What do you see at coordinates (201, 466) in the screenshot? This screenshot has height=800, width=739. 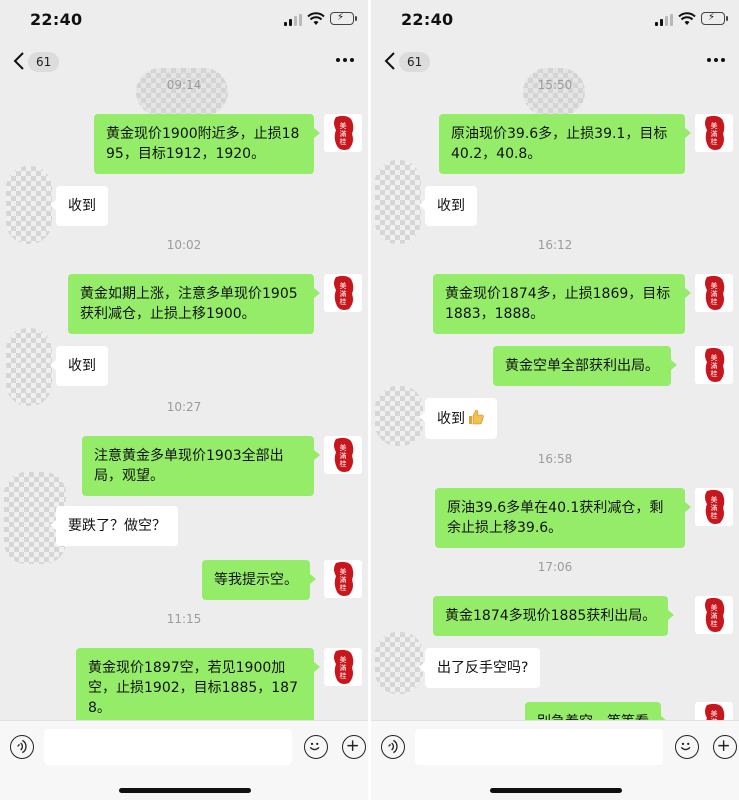 I see `message-outgoing: 注意黄金多单现价1903全部出局，观望。` at bounding box center [201, 466].